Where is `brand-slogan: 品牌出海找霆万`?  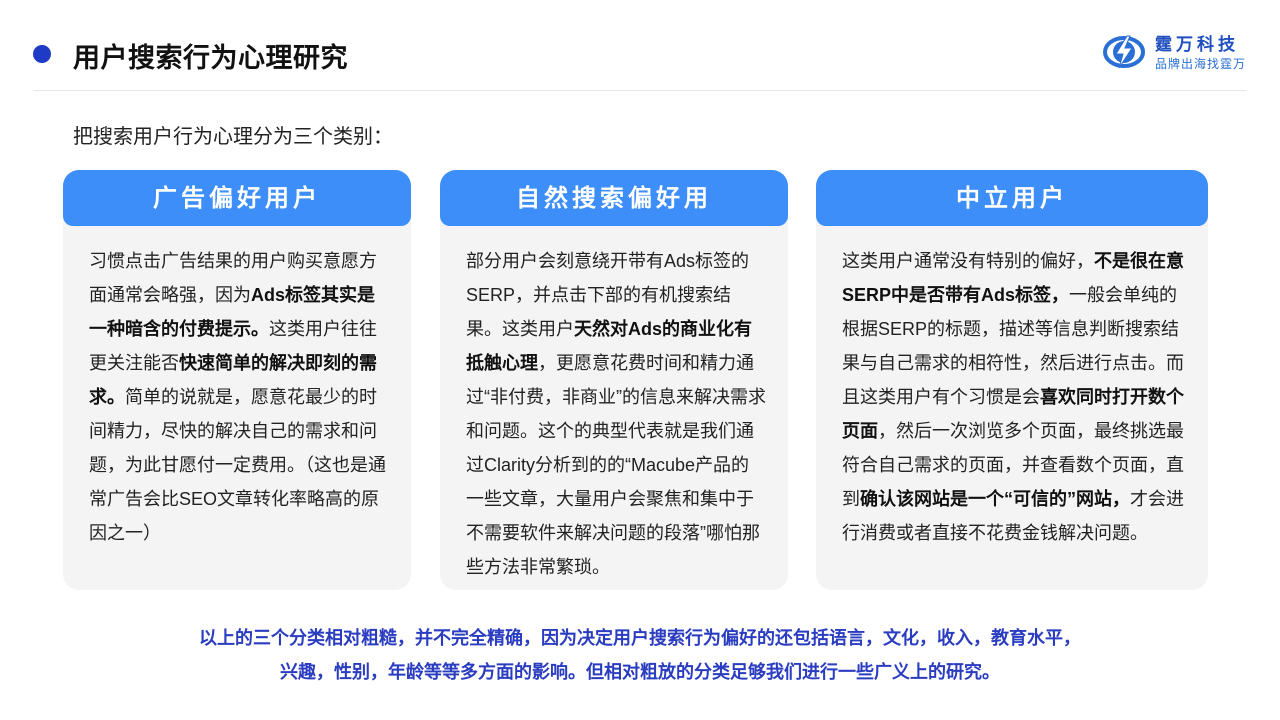
brand-slogan: 品牌出海找霆万 is located at coordinates (1201, 64).